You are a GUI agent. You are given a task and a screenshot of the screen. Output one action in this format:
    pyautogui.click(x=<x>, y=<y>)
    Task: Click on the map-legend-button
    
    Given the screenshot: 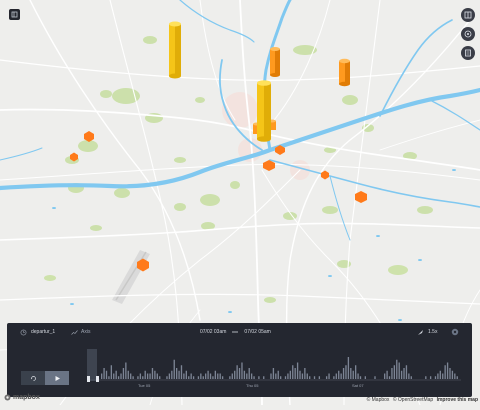 What is the action you would take?
    pyautogui.click(x=468, y=53)
    